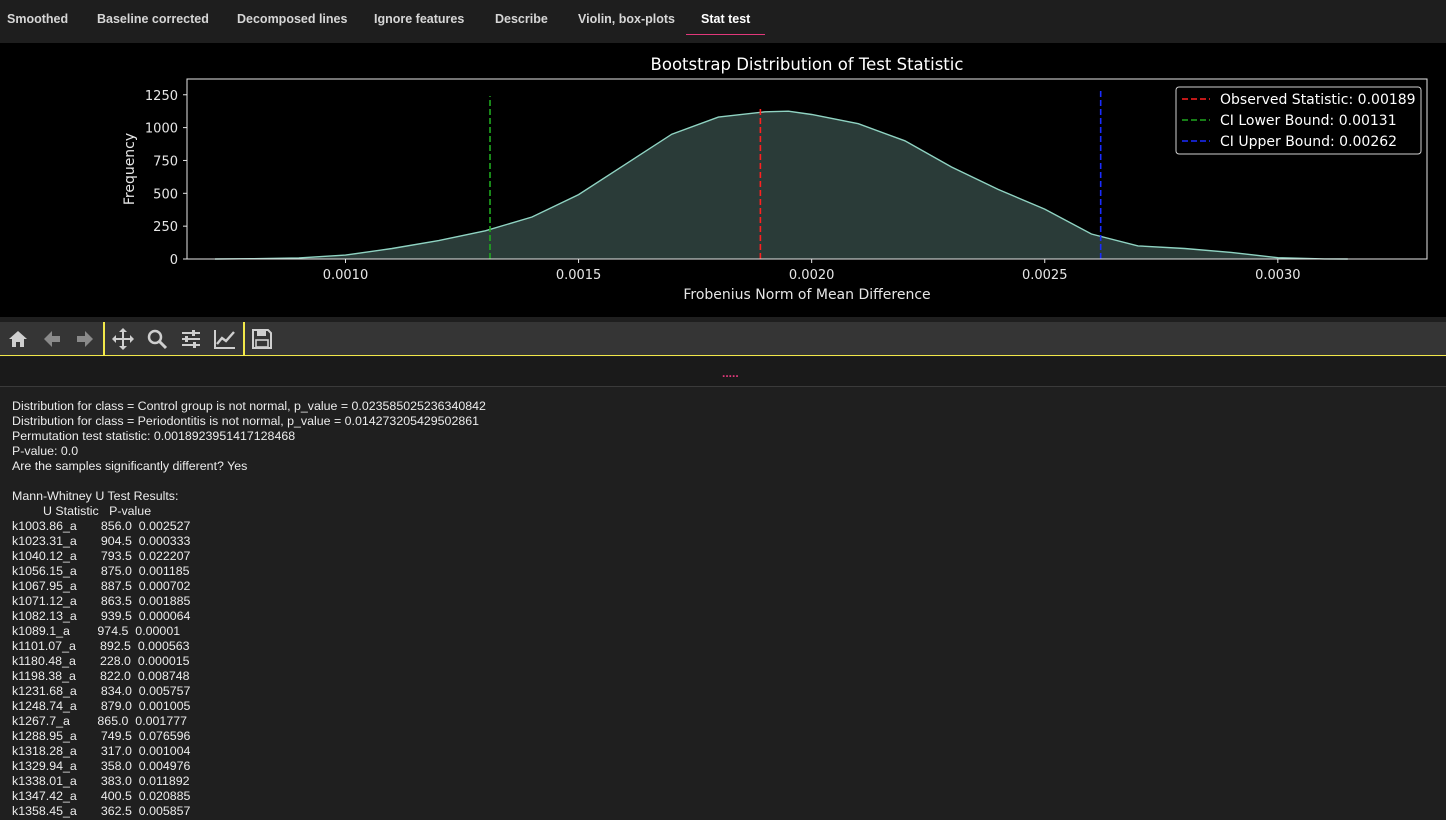 Image resolution: width=1446 pixels, height=820 pixels. Describe the element at coordinates (96, 631) in the screenshot. I see `output-line: k1089.1_a 974.5 0.00001` at that location.